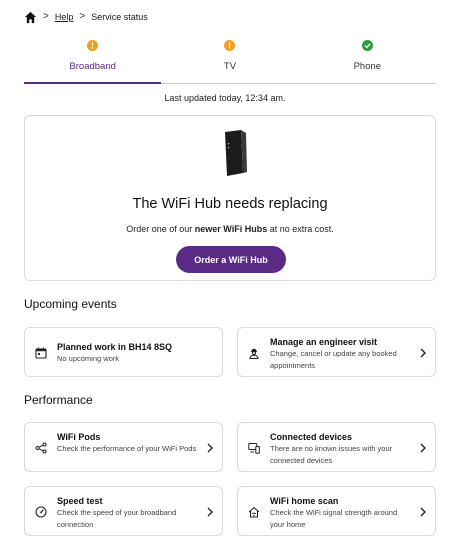 The height and width of the screenshot is (549, 450). I want to click on tab-tv: TV, so click(229, 60).